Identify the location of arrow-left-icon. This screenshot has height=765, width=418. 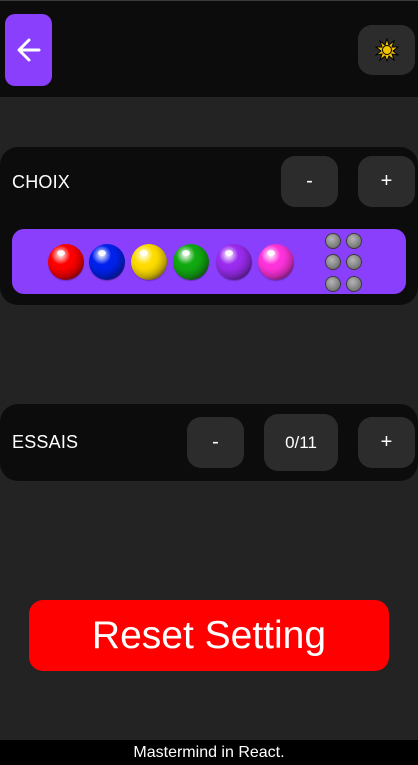
(28, 50).